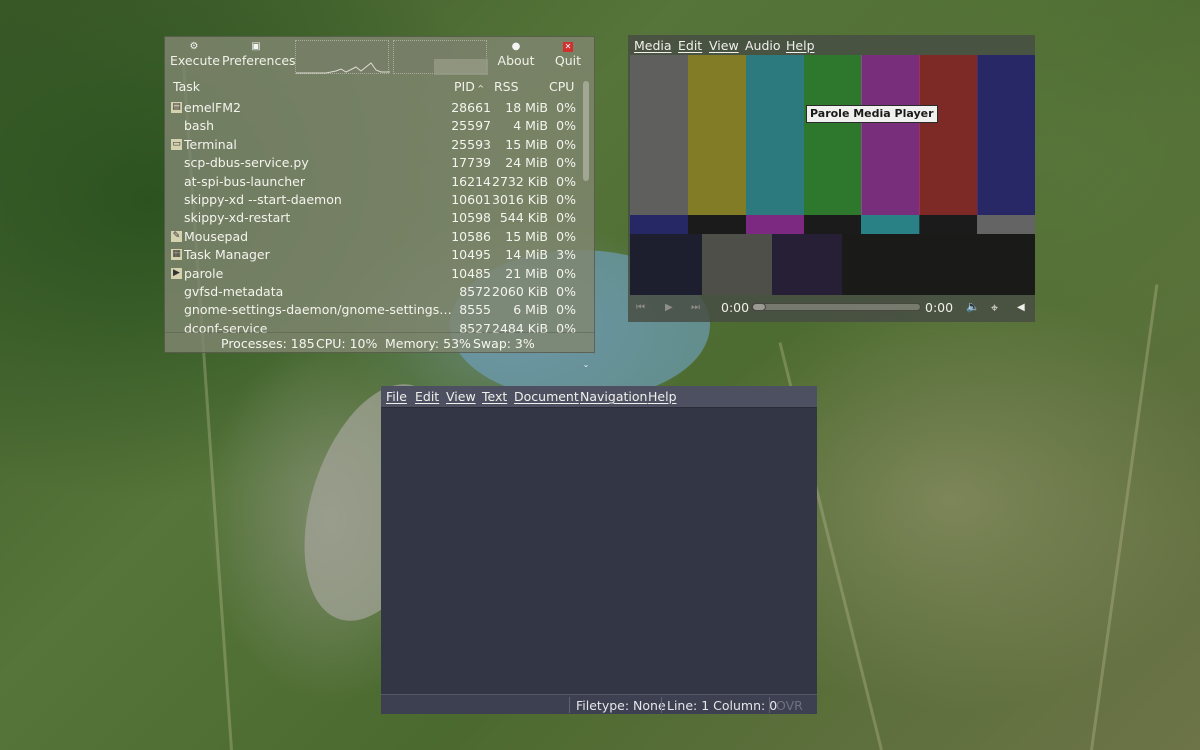  I want to click on task-name: skippy-xd-restart, so click(237, 218).